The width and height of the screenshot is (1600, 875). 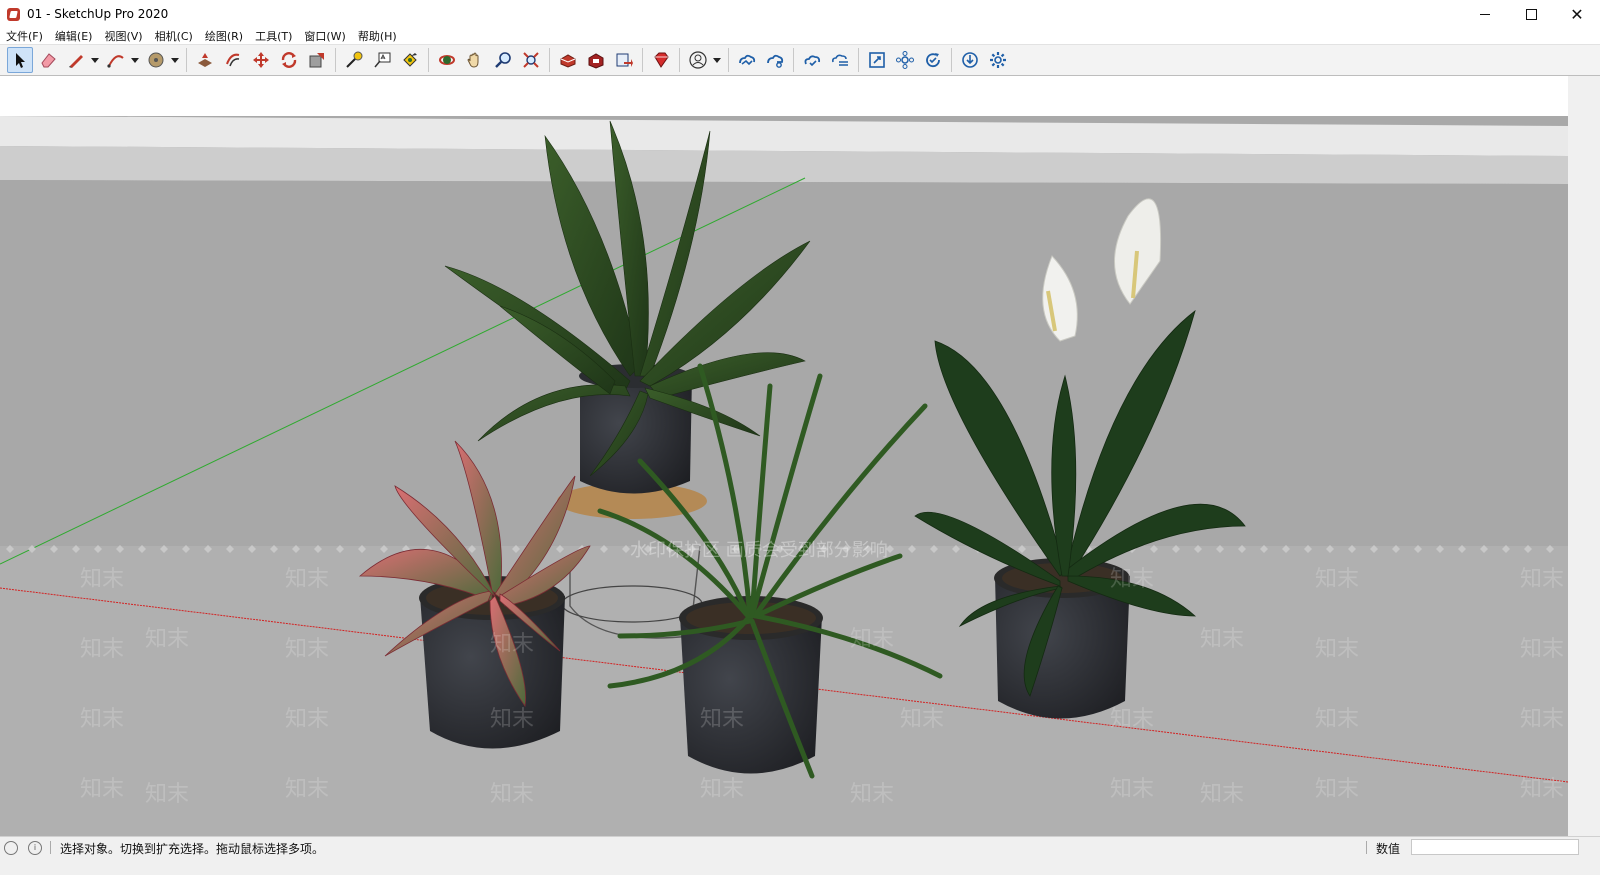 I want to click on user-account-dropdown, so click(x=717, y=60).